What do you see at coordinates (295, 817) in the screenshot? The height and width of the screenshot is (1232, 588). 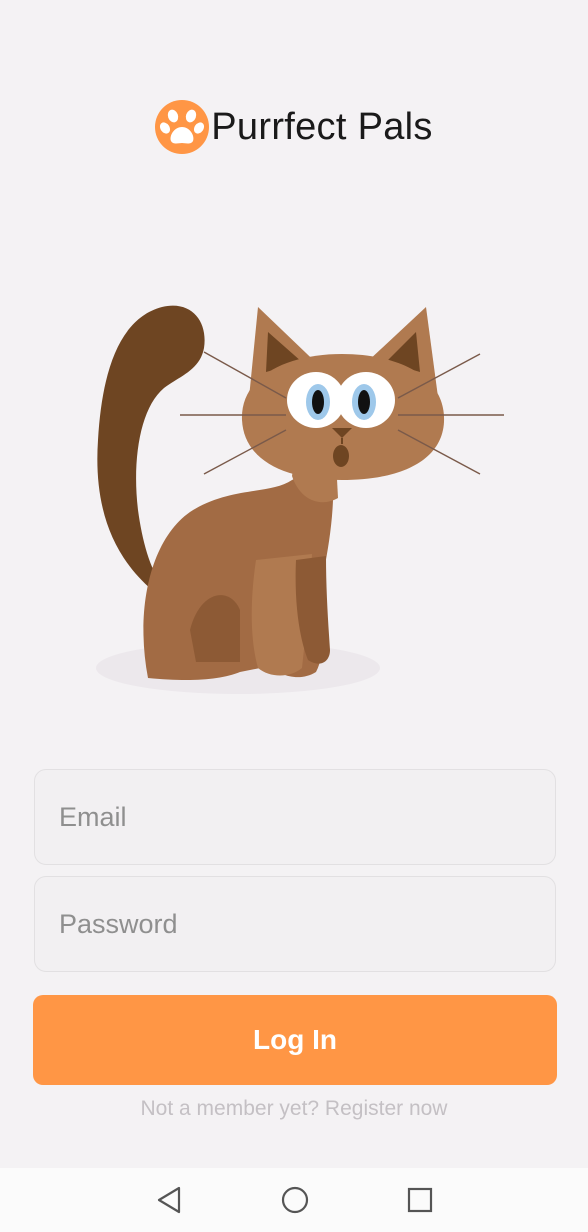 I see `email-field` at bounding box center [295, 817].